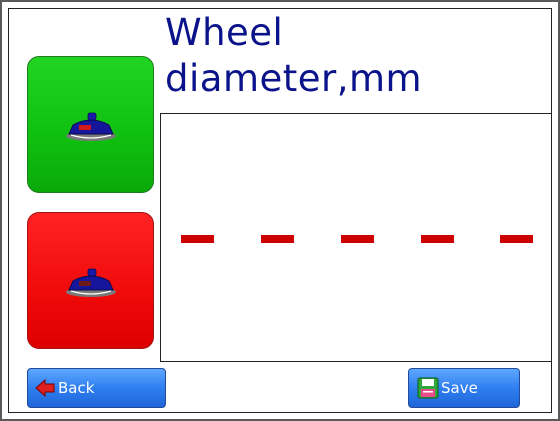 This screenshot has height=421, width=560. What do you see at coordinates (459, 388) in the screenshot?
I see `save-button-label: Save` at bounding box center [459, 388].